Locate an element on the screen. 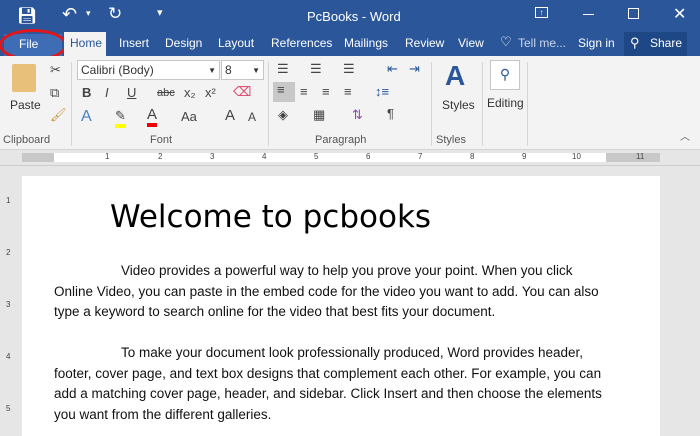 This screenshot has width=700, height=436. sort-icon: ⇅ is located at coordinates (357, 115).